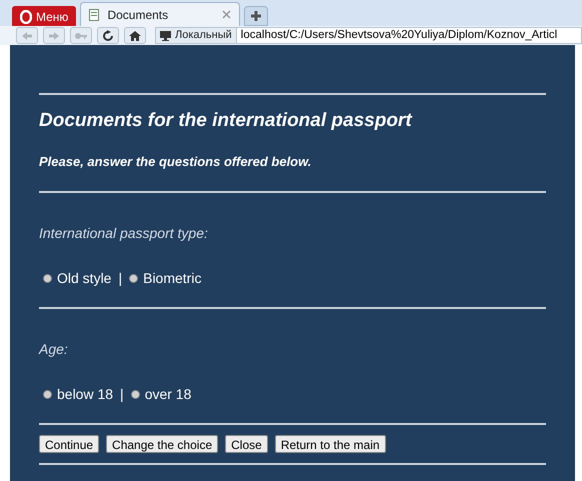  I want to click on url-text: localhost/C:/Users/Shevtsova%20Yuliya/Diplom/Koznov_Articl, so click(399, 35).